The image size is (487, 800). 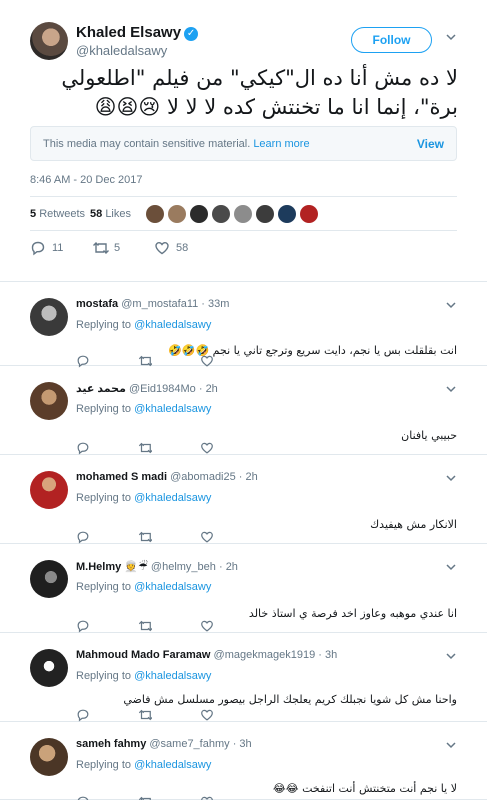 What do you see at coordinates (364, 788) in the screenshot?
I see `reply-text: لا يا نجم أنت متخنتش أنت اتنفخت 😂😂` at bounding box center [364, 788].